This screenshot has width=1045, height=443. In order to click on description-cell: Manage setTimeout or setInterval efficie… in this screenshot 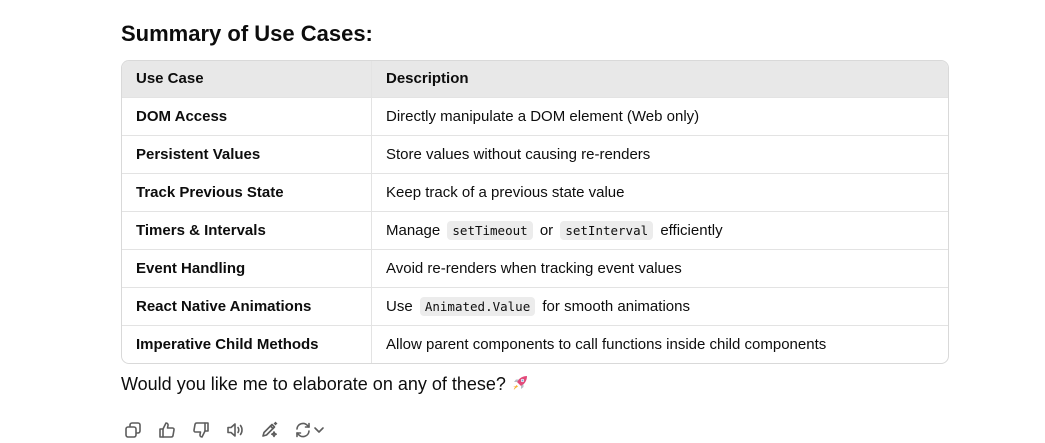, I will do `click(659, 230)`.